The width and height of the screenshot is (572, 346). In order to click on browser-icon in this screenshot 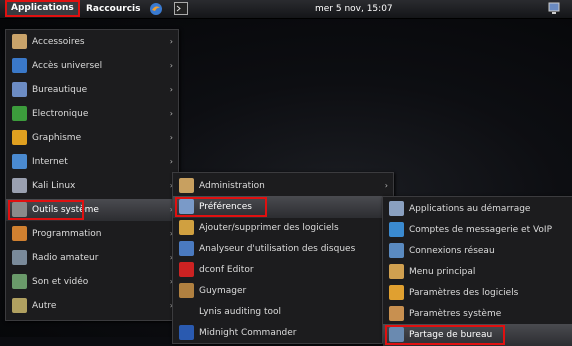, I will do `click(156, 9)`.